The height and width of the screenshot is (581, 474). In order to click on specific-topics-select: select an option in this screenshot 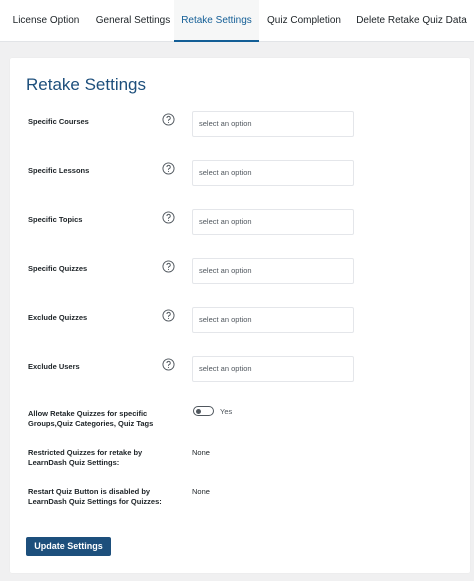, I will do `click(273, 222)`.